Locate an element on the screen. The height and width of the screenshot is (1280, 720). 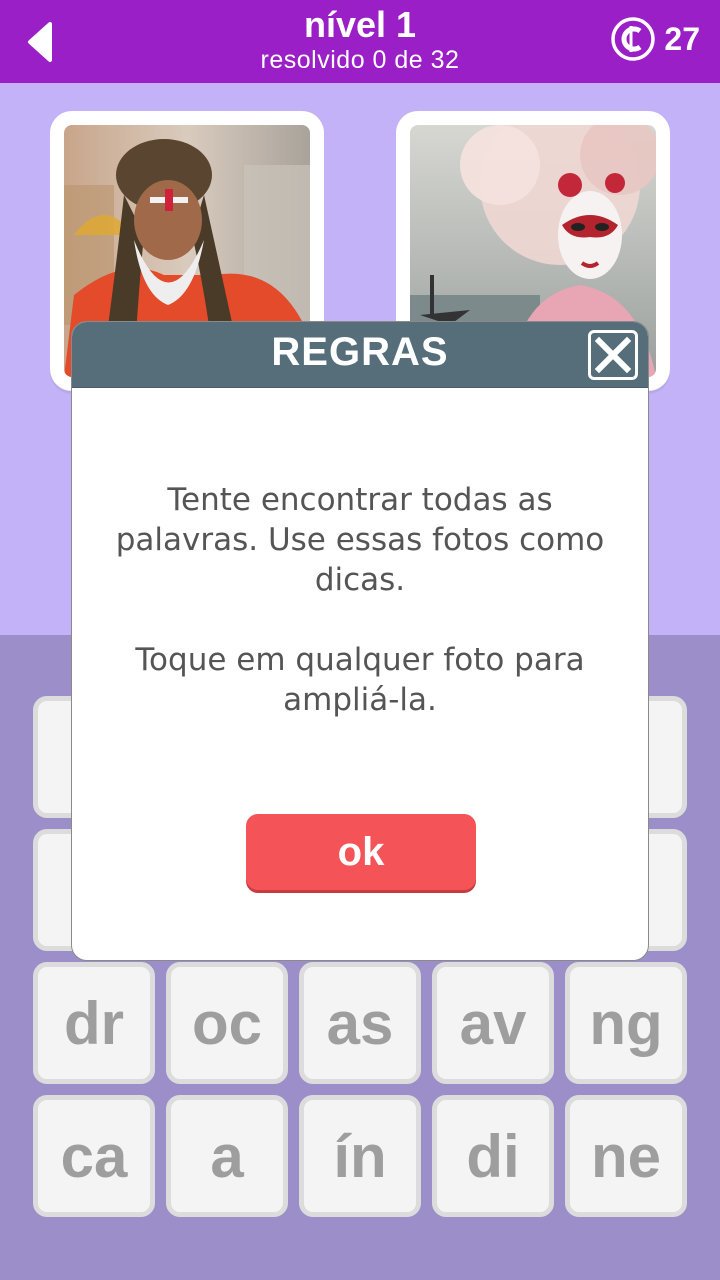
tile: as is located at coordinates (360, 1023).